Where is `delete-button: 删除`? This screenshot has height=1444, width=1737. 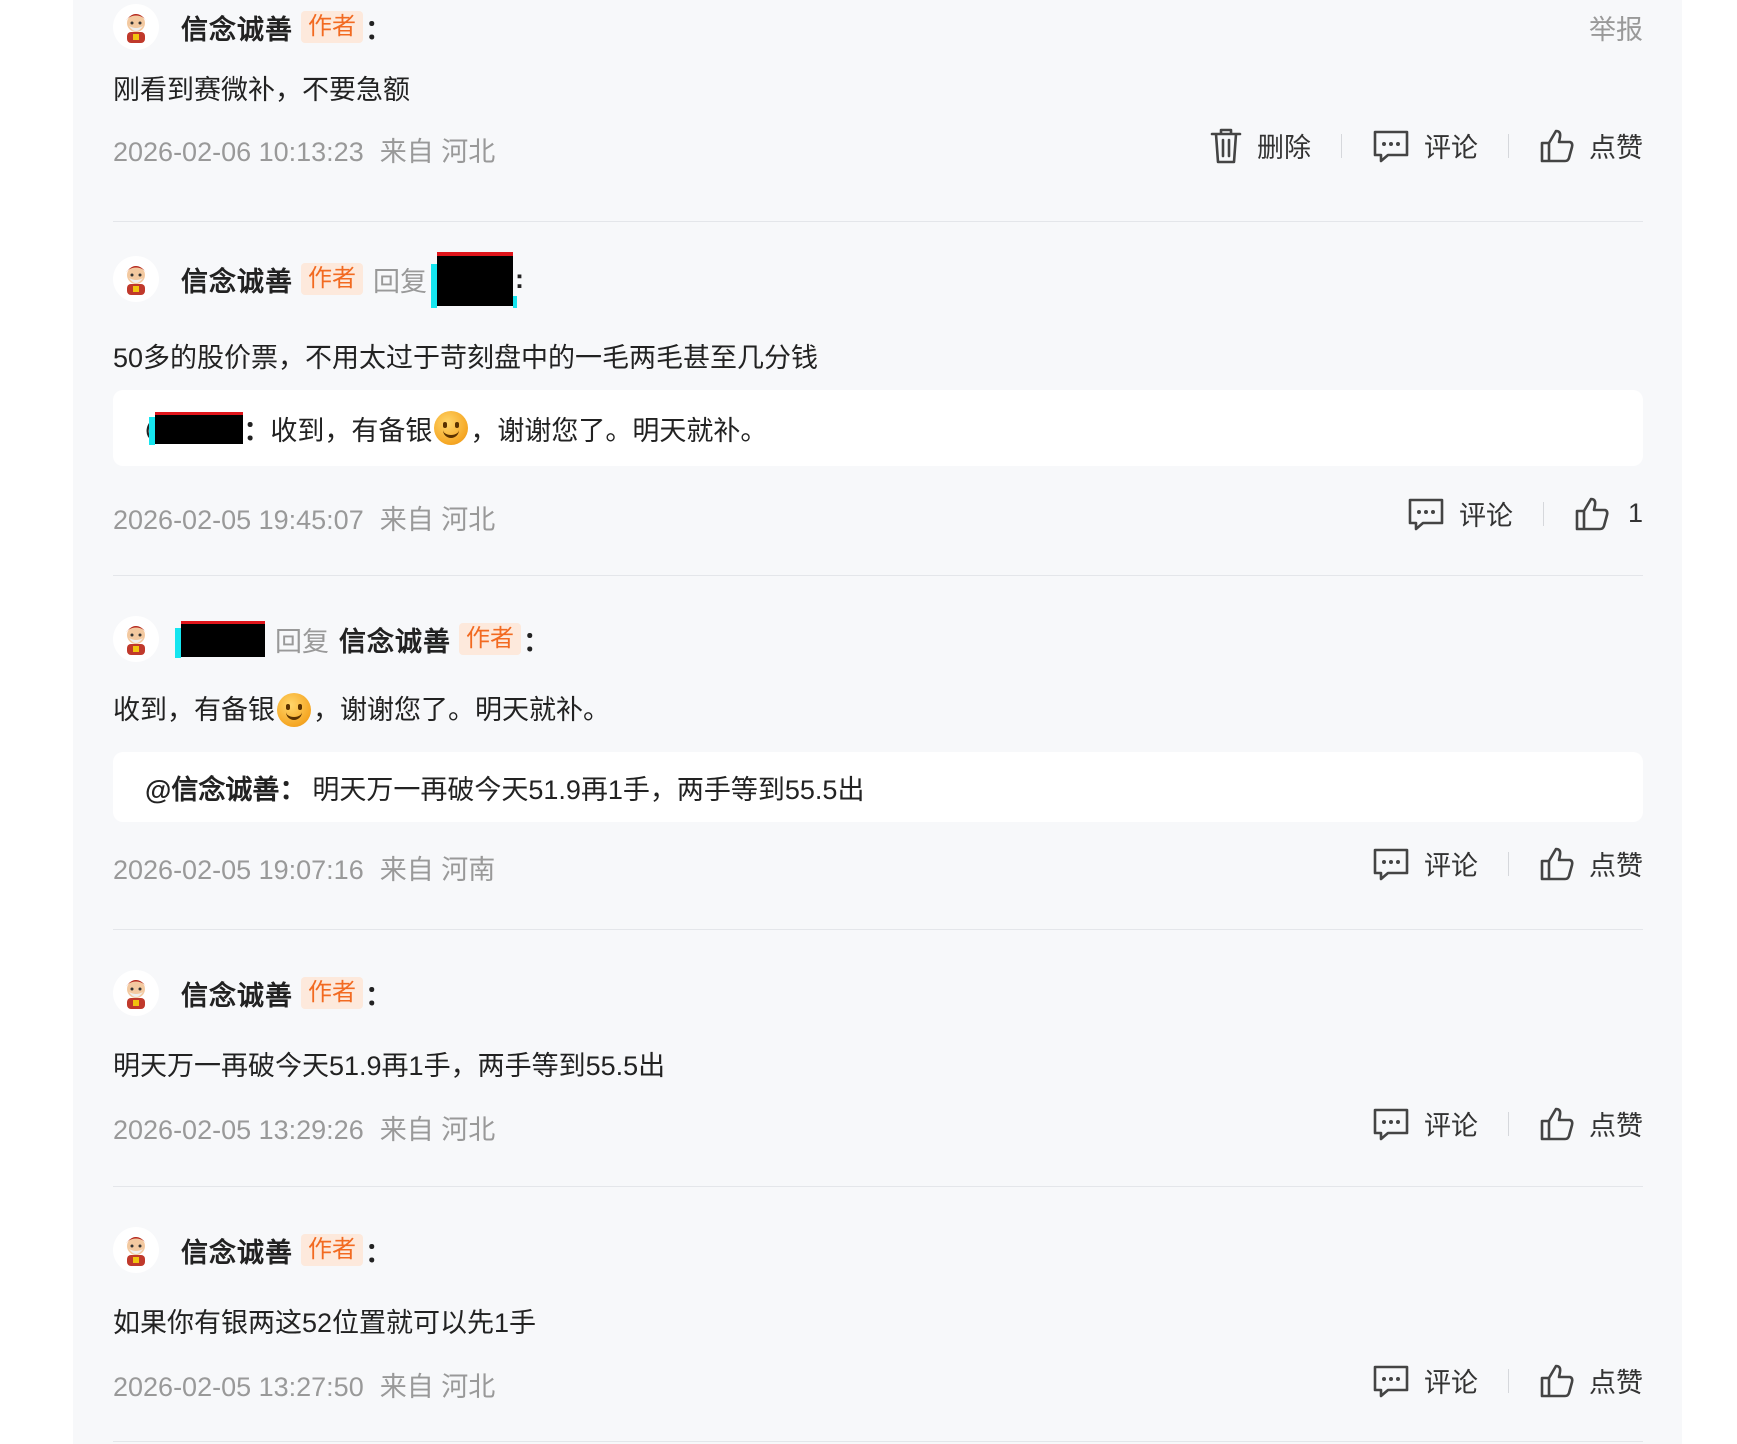 delete-button: 删除 is located at coordinates (1260, 145).